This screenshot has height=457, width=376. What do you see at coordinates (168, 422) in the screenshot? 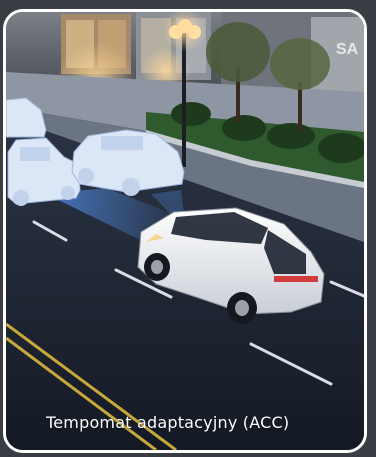
I see `feature-caption: Tempomat adaptacyjny (ACC)` at bounding box center [168, 422].